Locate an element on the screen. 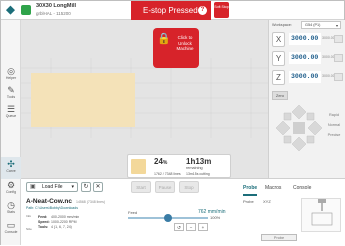  tools-icon: ✎ is located at coordinates (11, 90).